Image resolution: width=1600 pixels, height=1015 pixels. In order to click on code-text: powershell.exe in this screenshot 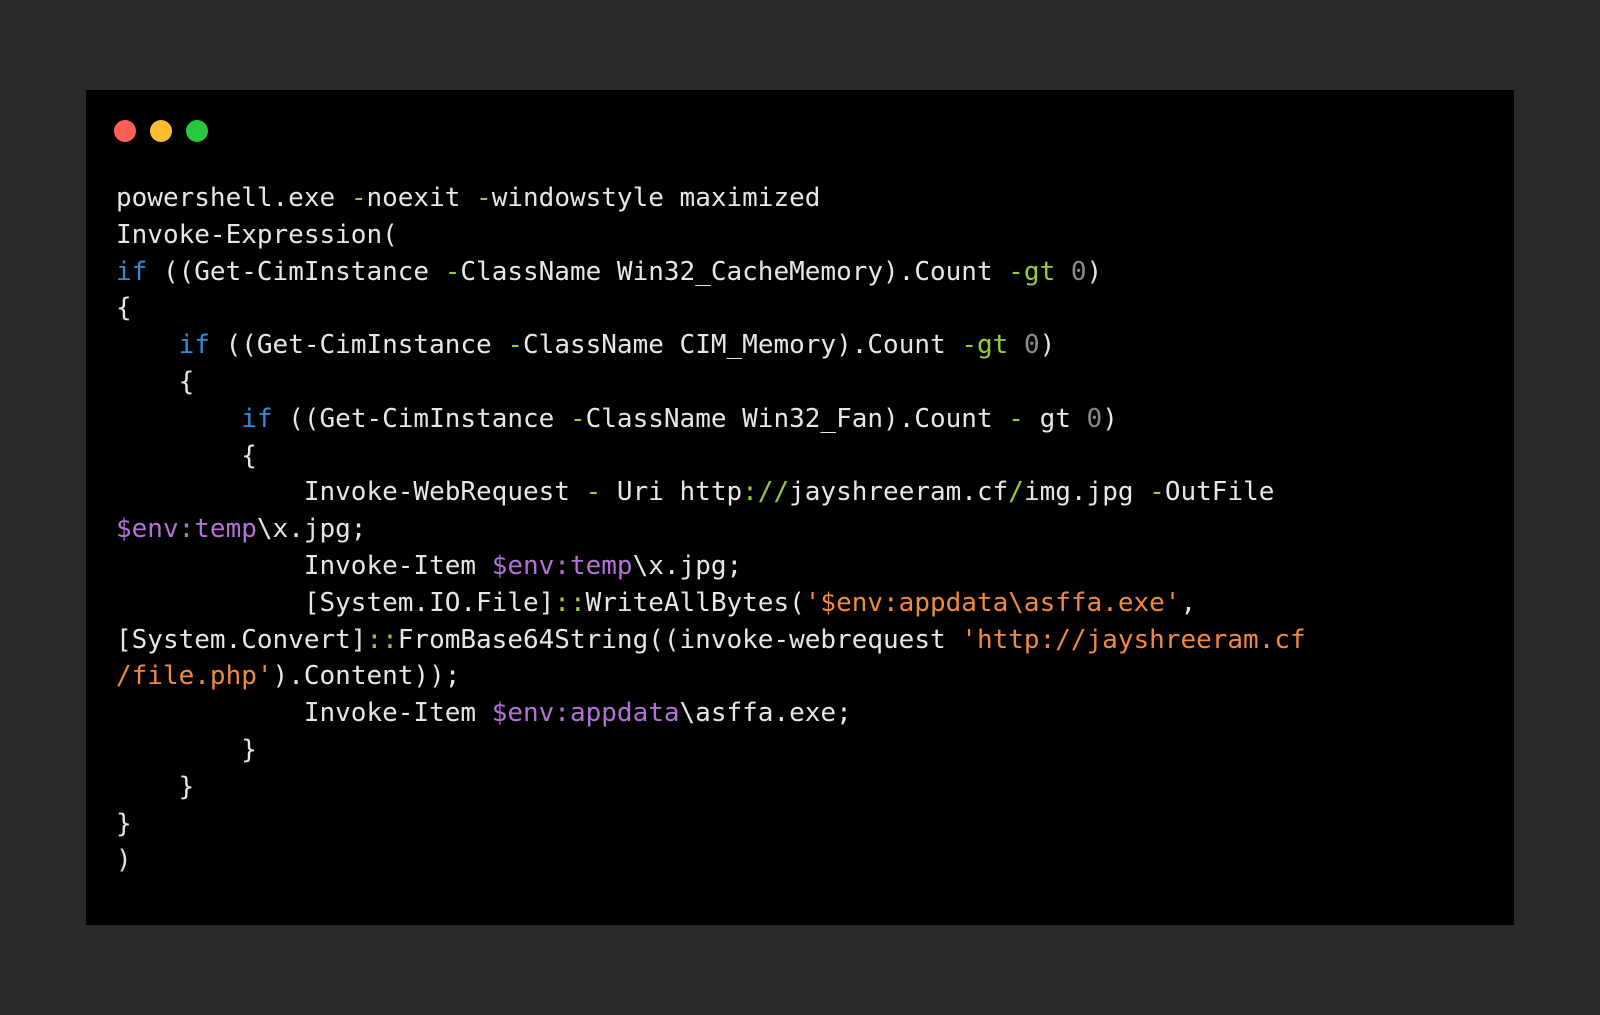, I will do `click(233, 198)`.